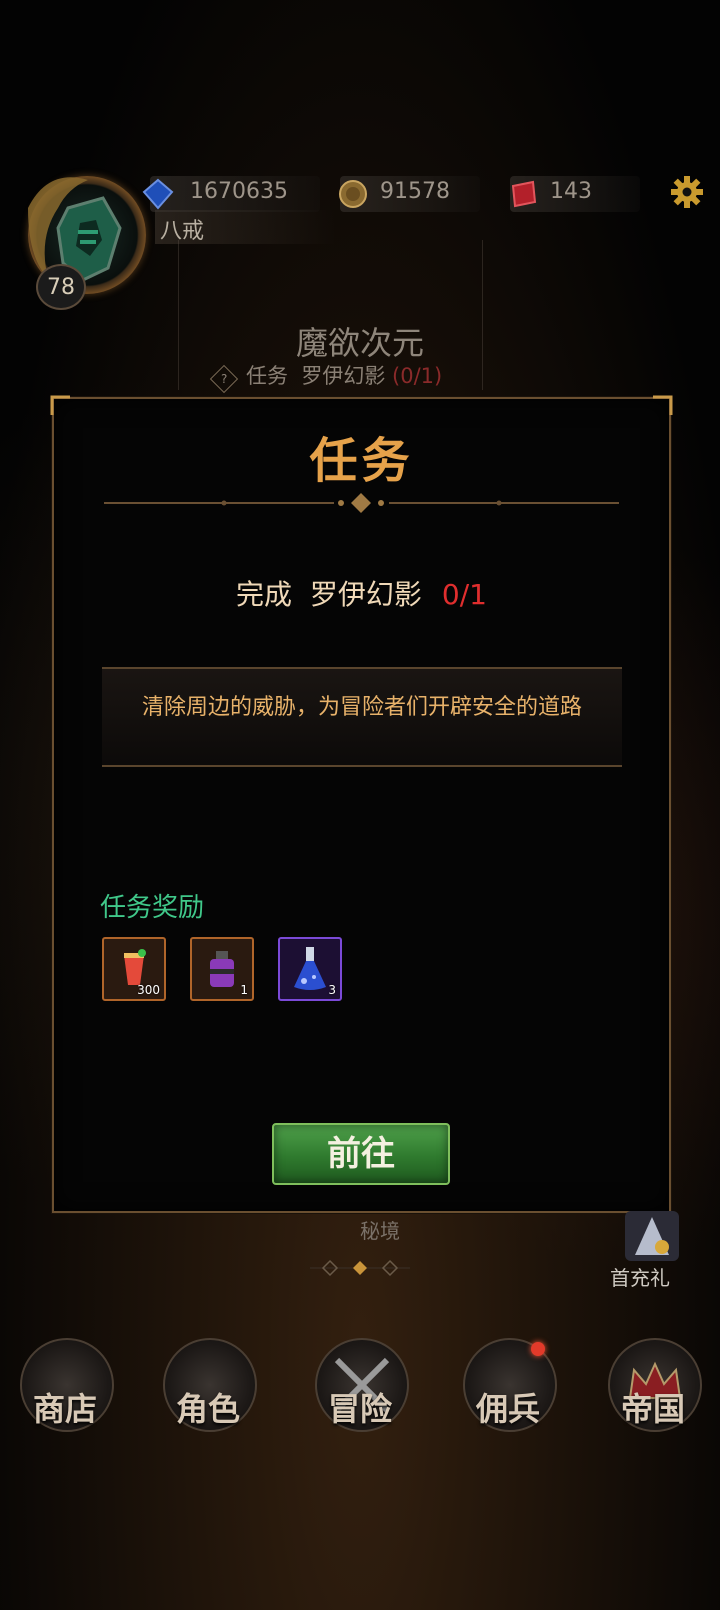  Describe the element at coordinates (507, 1409) in the screenshot. I see `nav-label: 佣兵` at that location.